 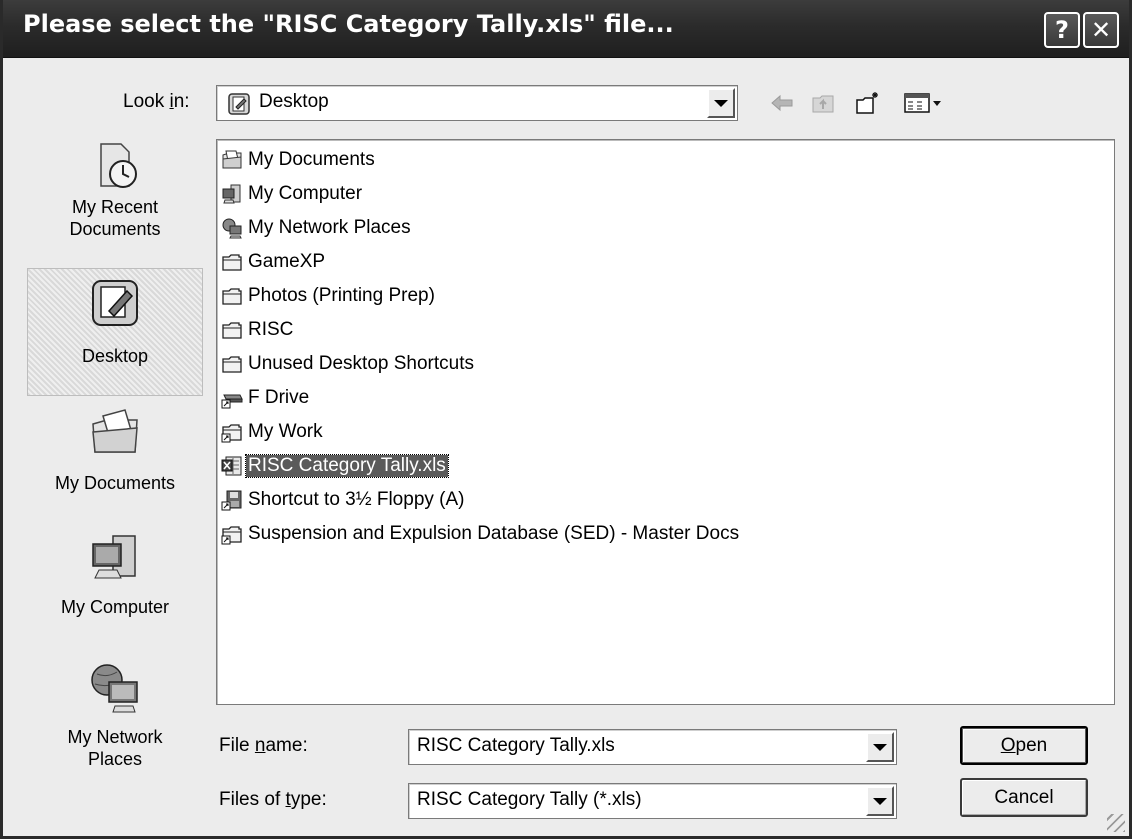 I want to click on look-in-dropdown: Desktop, so click(x=477, y=103).